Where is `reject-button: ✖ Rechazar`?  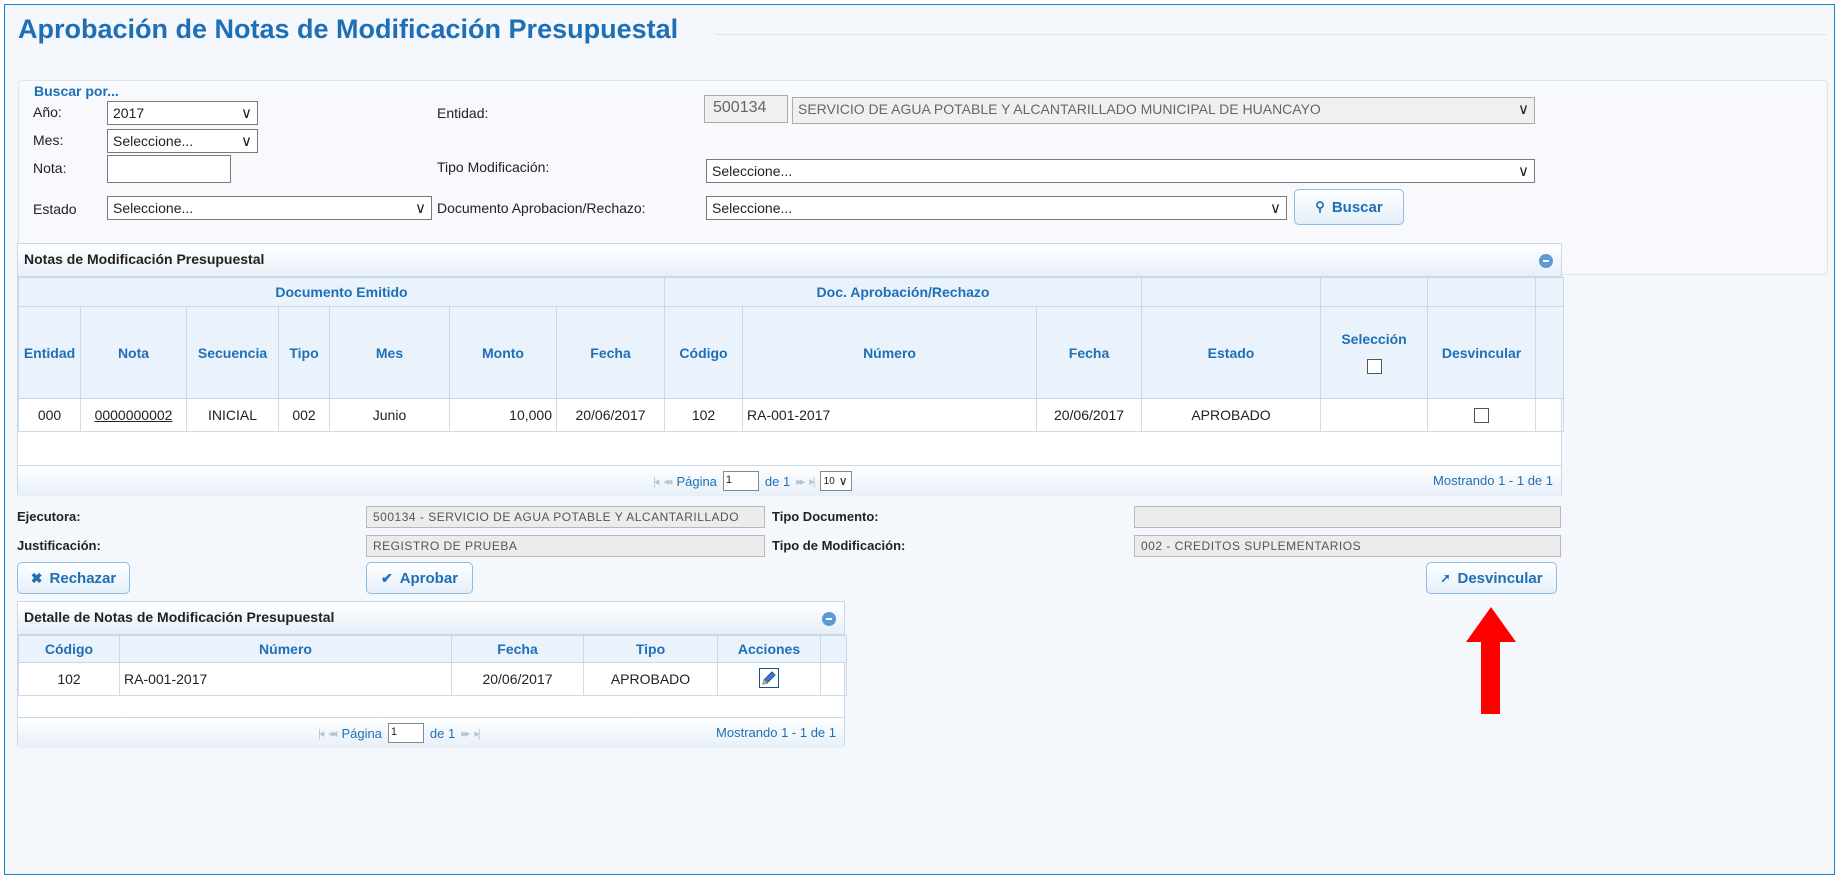 reject-button: ✖ Rechazar is located at coordinates (73, 578).